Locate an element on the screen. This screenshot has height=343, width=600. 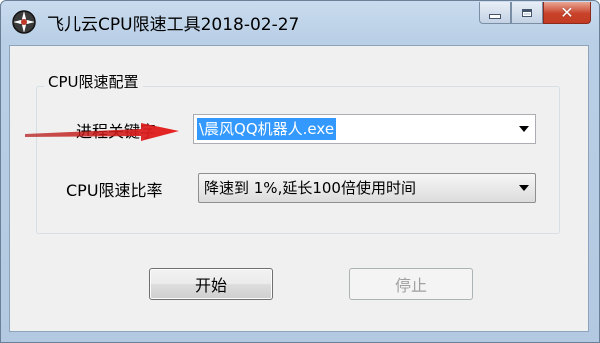
caption-buttons: ✕ is located at coordinates (535, 14).